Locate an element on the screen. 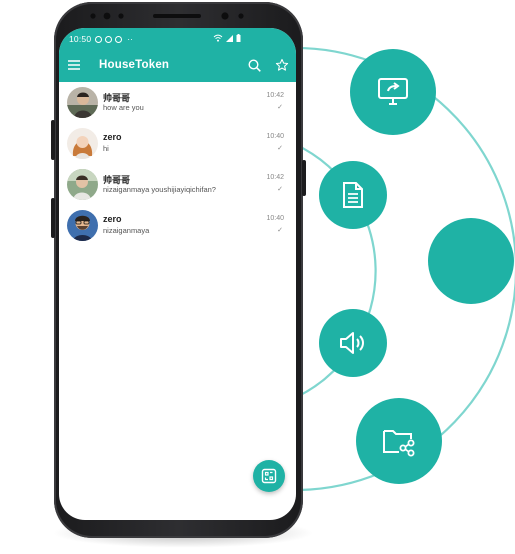  status-system-icons is located at coordinates (227, 38).